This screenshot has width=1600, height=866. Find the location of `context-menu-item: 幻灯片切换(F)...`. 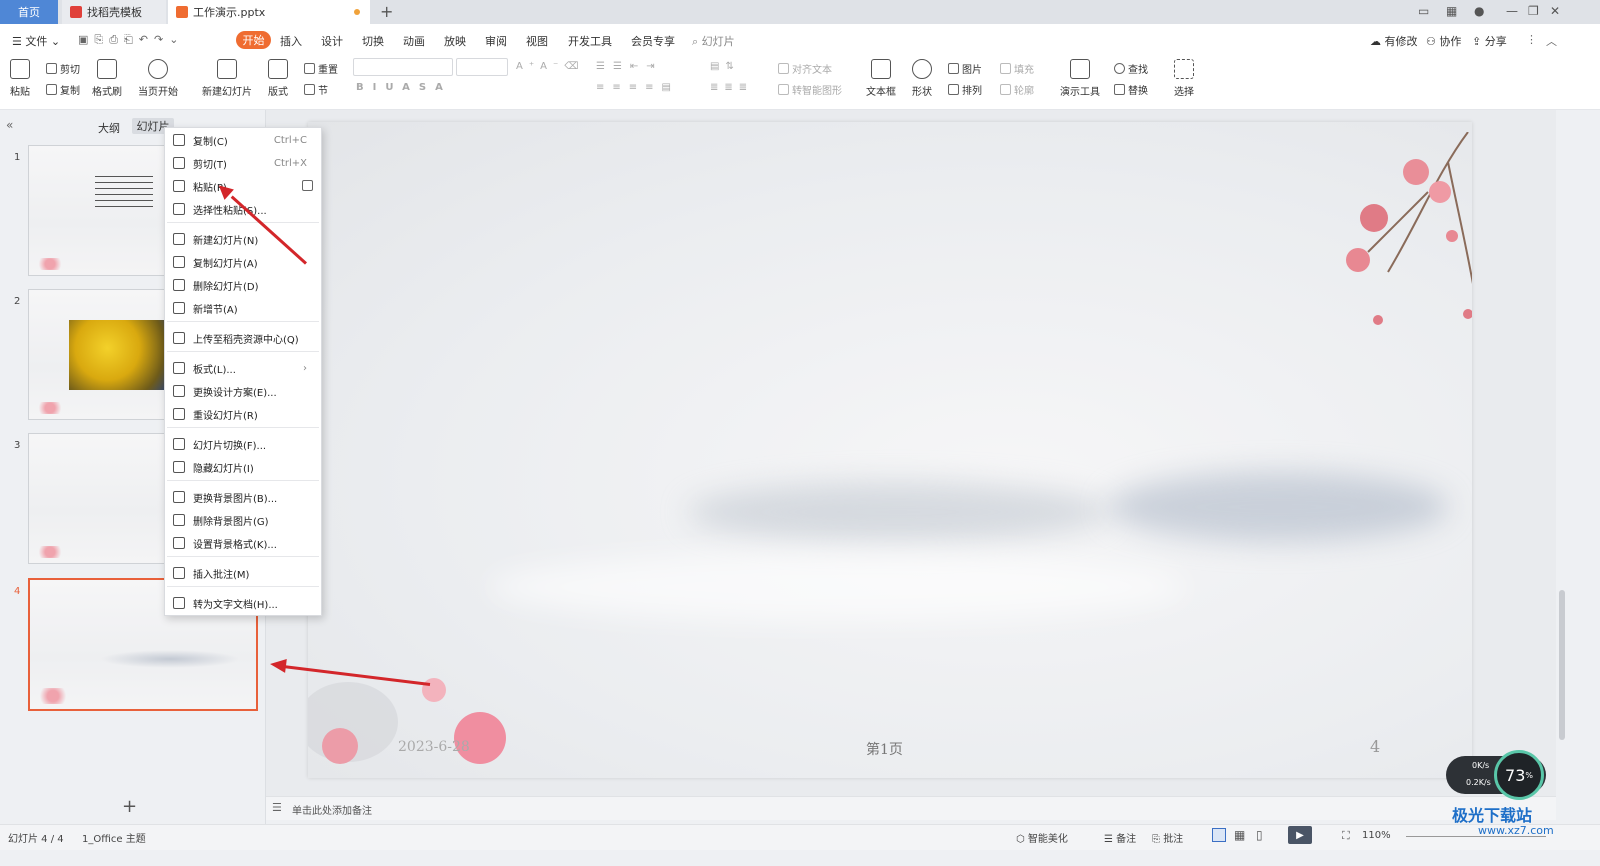

context-menu-item: 幻灯片切换(F)... is located at coordinates (243, 444).